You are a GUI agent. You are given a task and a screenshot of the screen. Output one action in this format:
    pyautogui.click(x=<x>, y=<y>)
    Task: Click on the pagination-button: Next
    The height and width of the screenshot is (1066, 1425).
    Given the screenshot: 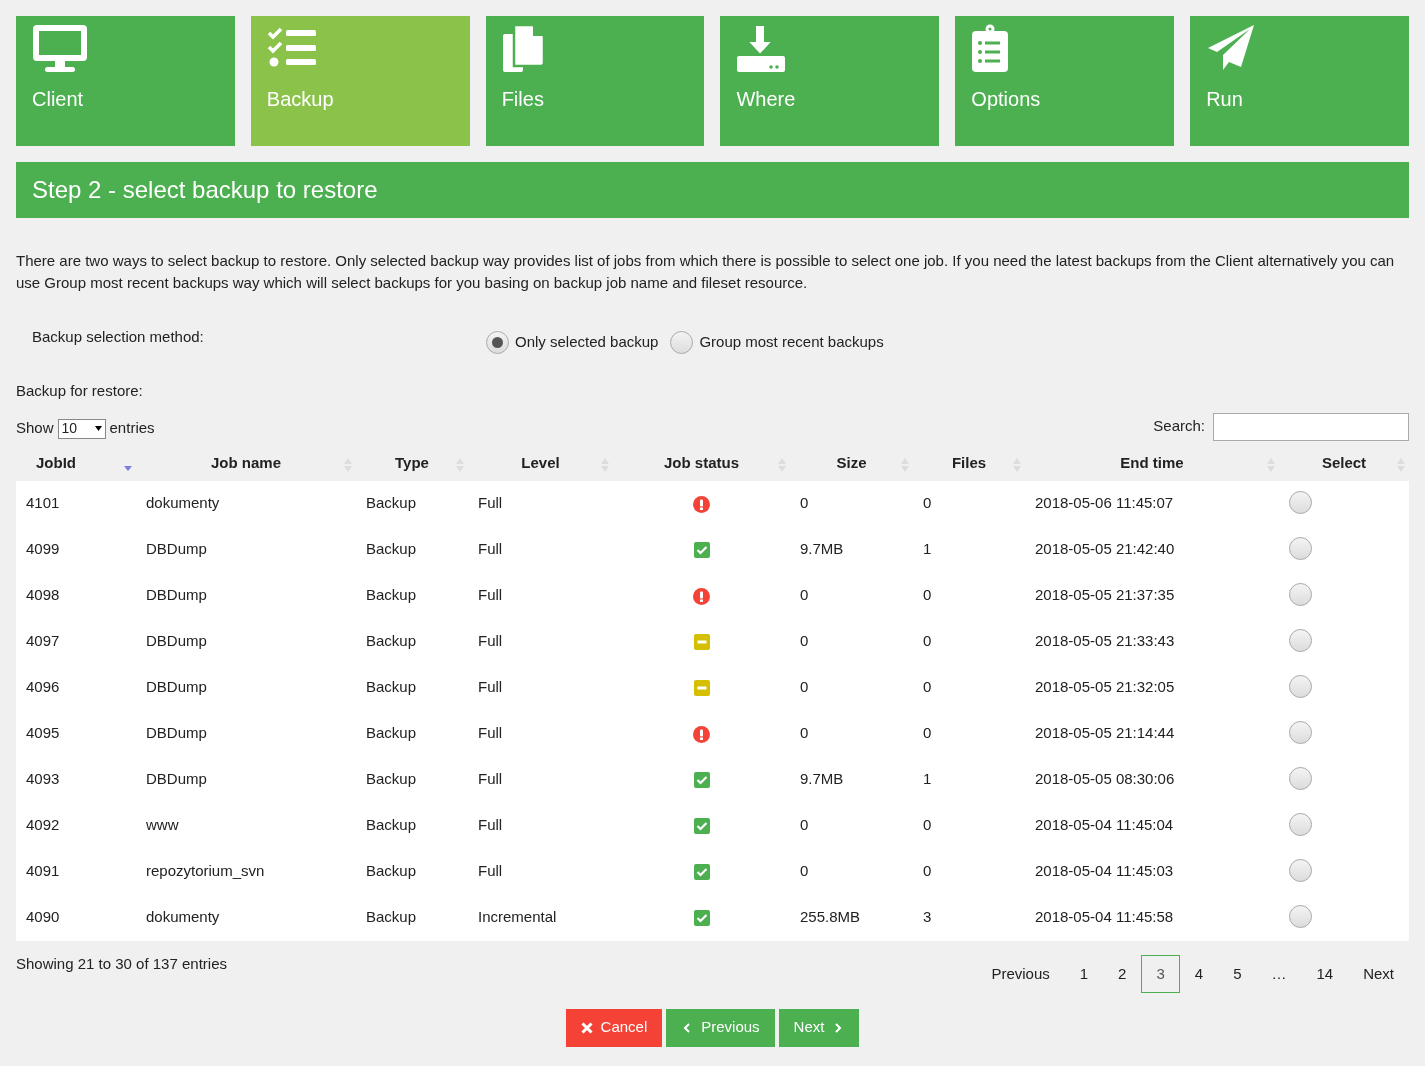 What is the action you would take?
    pyautogui.click(x=1378, y=973)
    